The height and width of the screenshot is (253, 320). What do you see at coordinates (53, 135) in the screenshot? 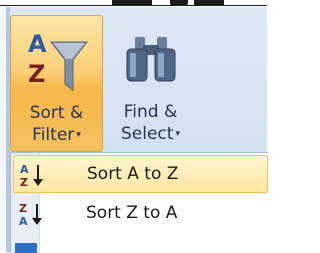
I see `sort-filter-label-line2: Filter` at bounding box center [53, 135].